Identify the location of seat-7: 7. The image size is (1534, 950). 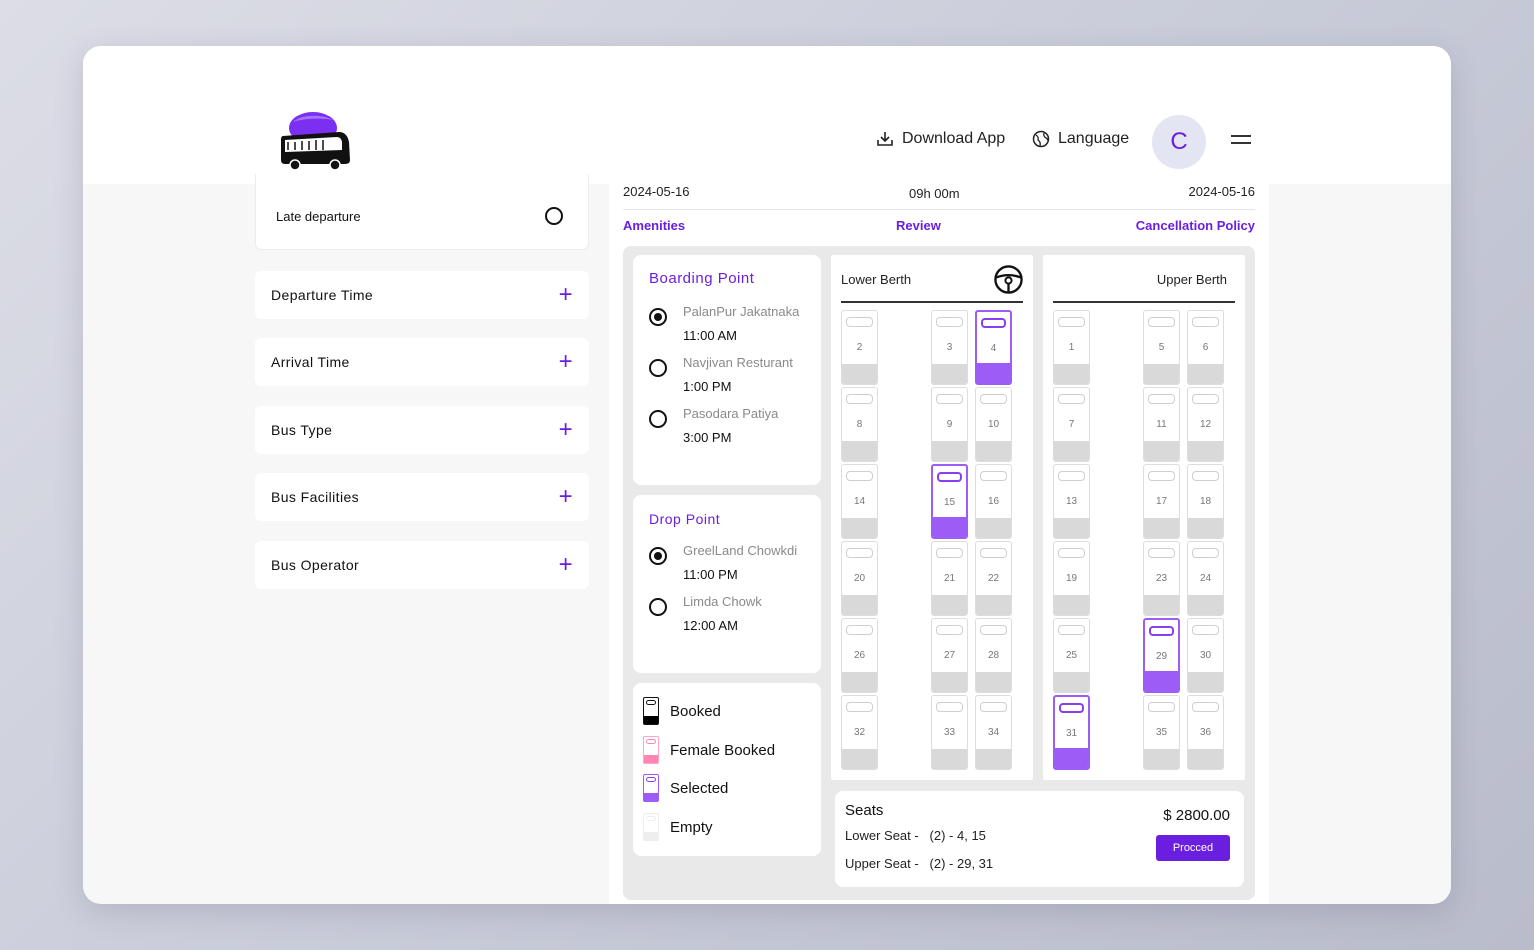
(1071, 424).